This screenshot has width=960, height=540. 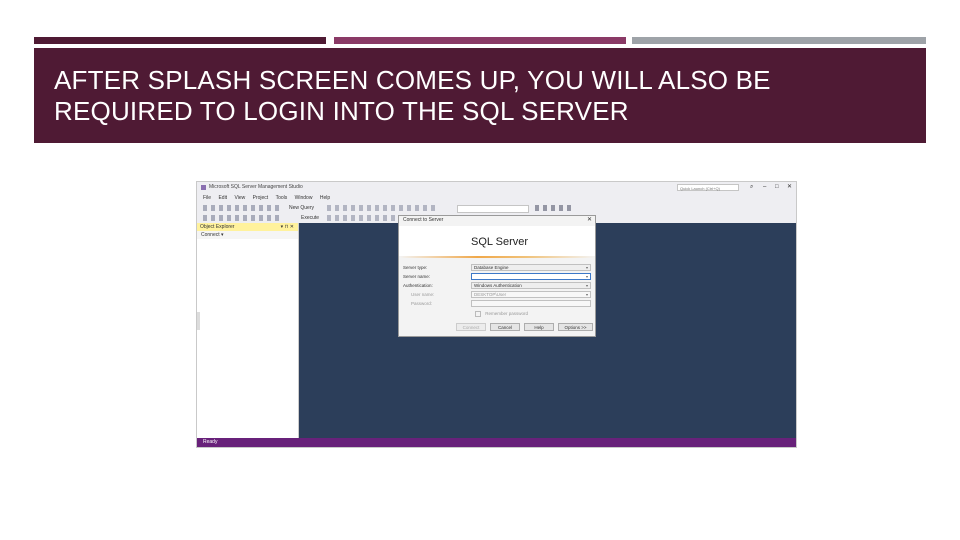 What do you see at coordinates (531, 303) in the screenshot?
I see `password-input` at bounding box center [531, 303].